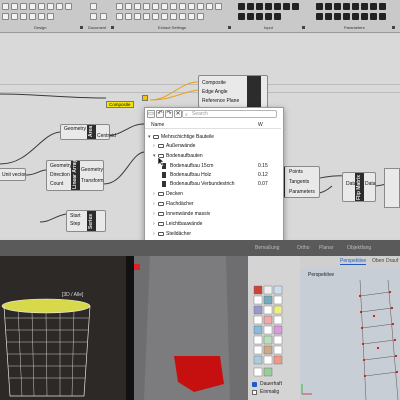  I want to click on input-count: Count, so click(56, 184).